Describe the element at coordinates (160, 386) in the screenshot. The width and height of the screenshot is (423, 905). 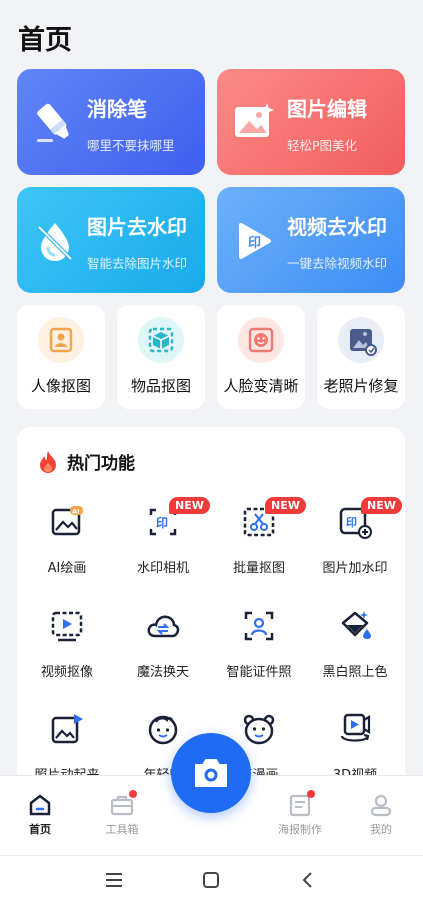
I see `card-label: 物品抠图` at that location.